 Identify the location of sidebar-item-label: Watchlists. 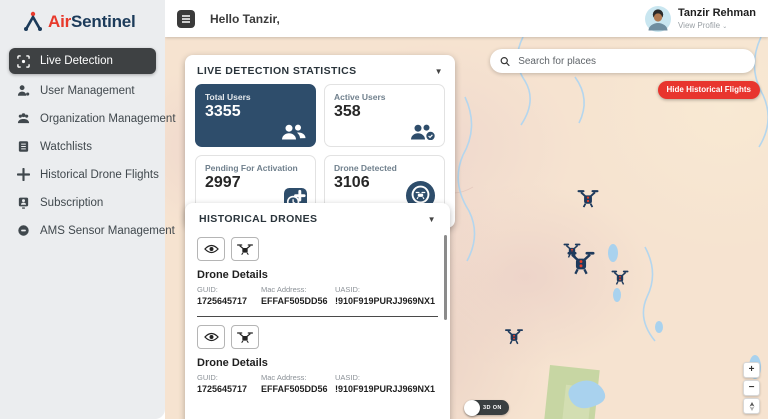
(66, 146).